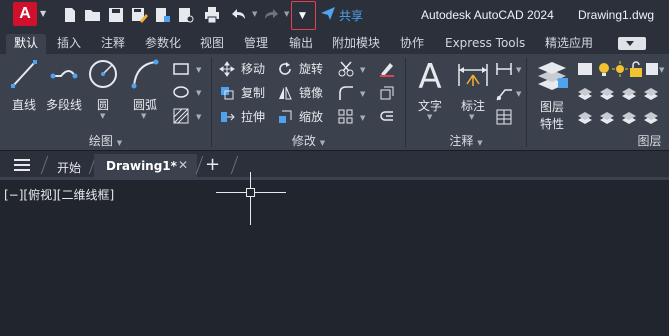 Image resolution: width=669 pixels, height=336 pixels. What do you see at coordinates (43, 13) in the screenshot?
I see `app-menu-caret-icon: ▼` at bounding box center [43, 13].